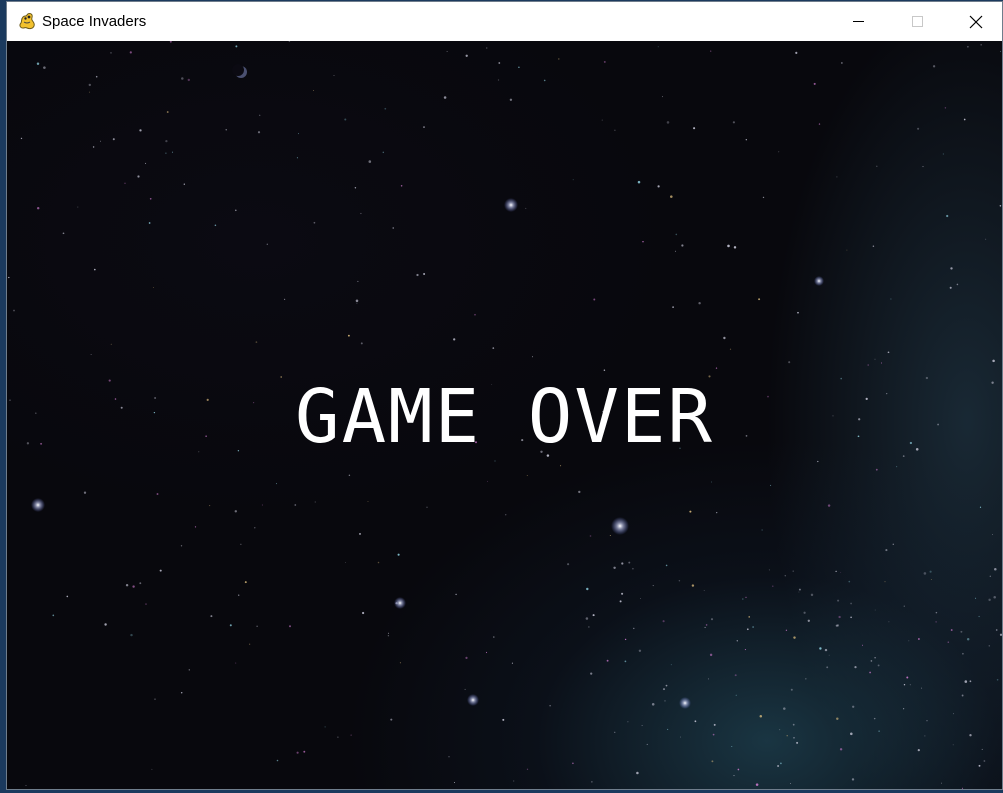  Describe the element at coordinates (859, 21) in the screenshot. I see `minimize-button` at that location.